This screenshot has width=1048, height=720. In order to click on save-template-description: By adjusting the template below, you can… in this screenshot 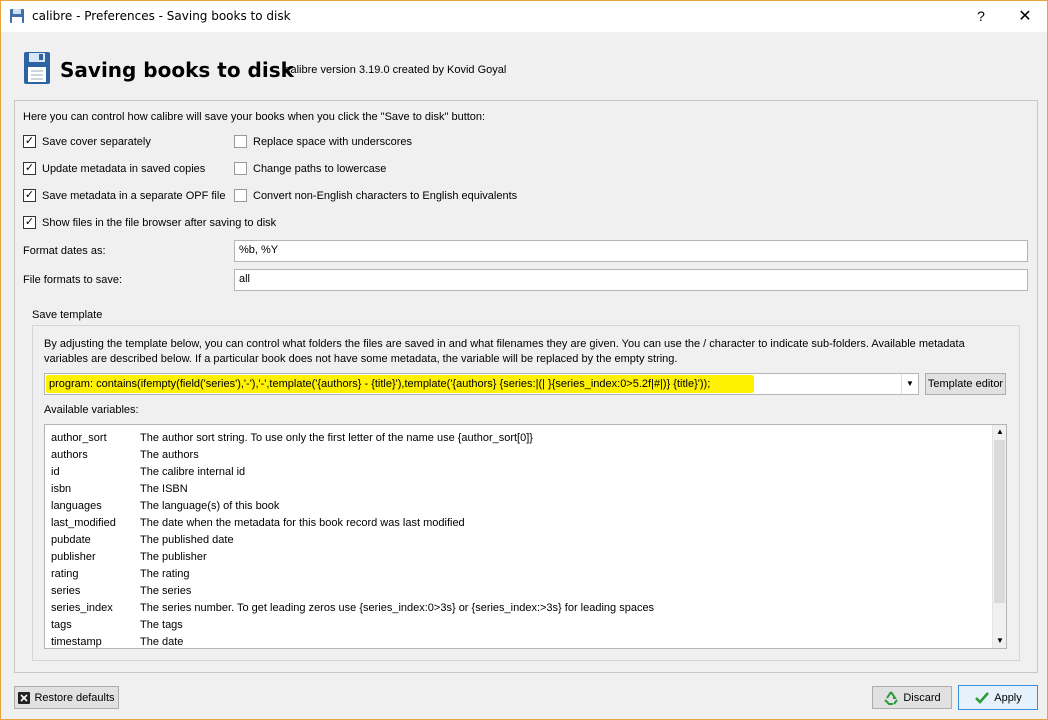, I will do `click(504, 351)`.